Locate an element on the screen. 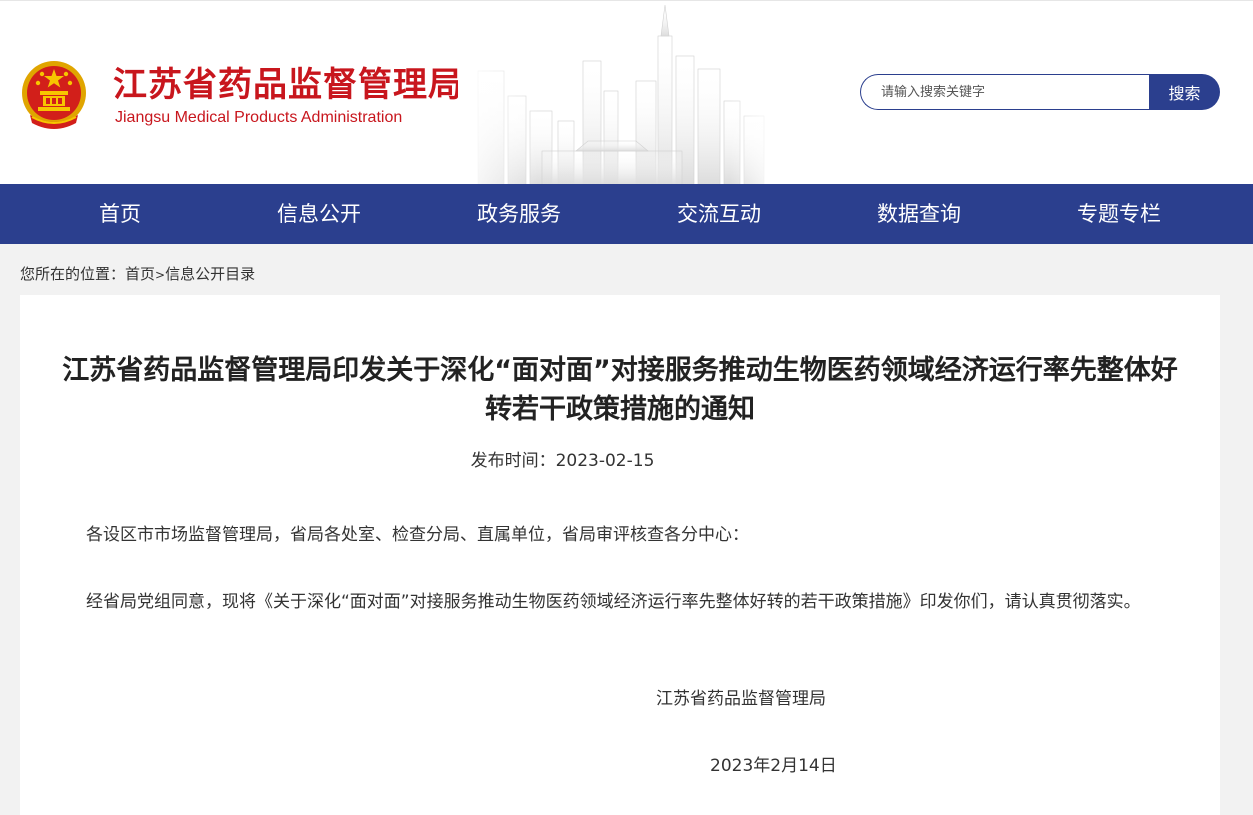 The height and width of the screenshot is (815, 1253). national-emblem-icon is located at coordinates (54, 95).